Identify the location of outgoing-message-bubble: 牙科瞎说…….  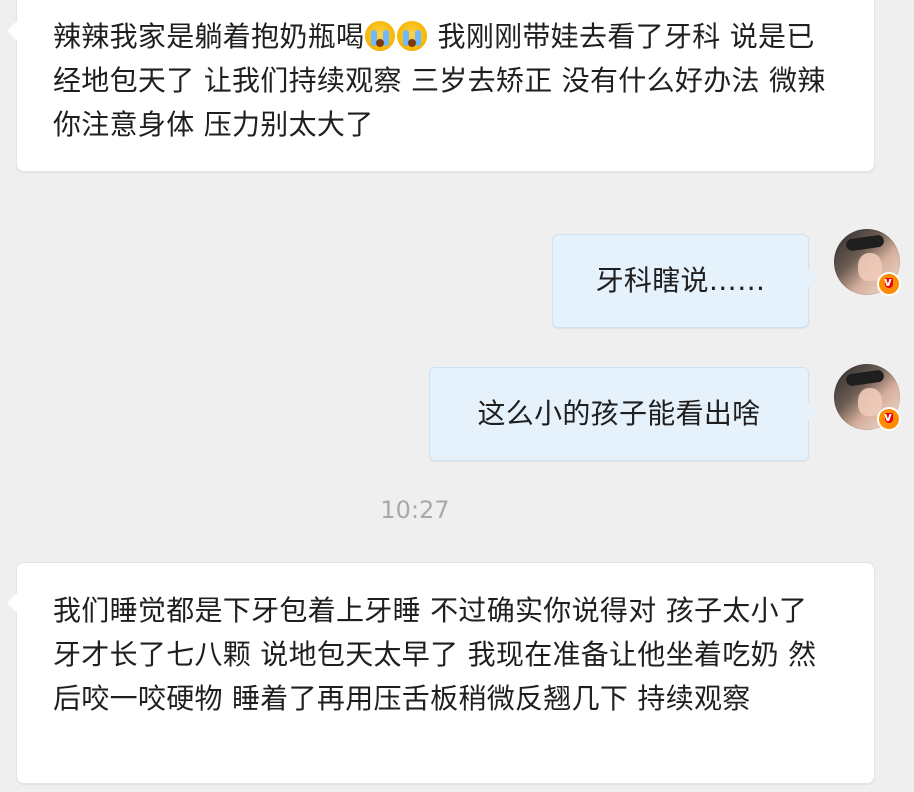
(685, 281).